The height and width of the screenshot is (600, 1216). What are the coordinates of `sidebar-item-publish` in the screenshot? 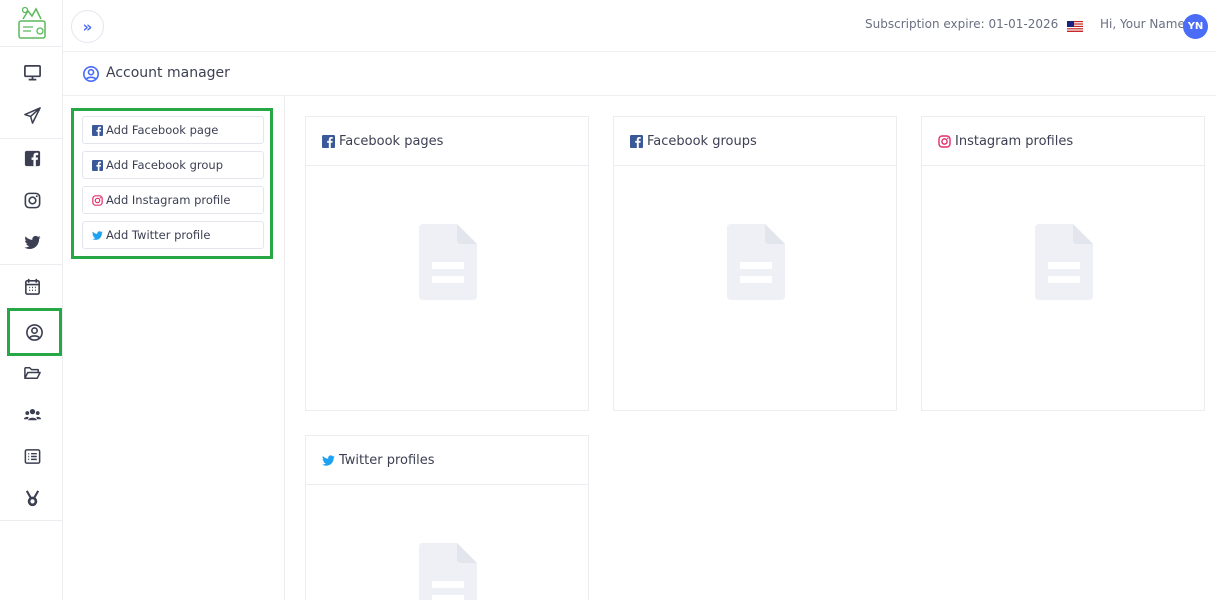 It's located at (32, 115).